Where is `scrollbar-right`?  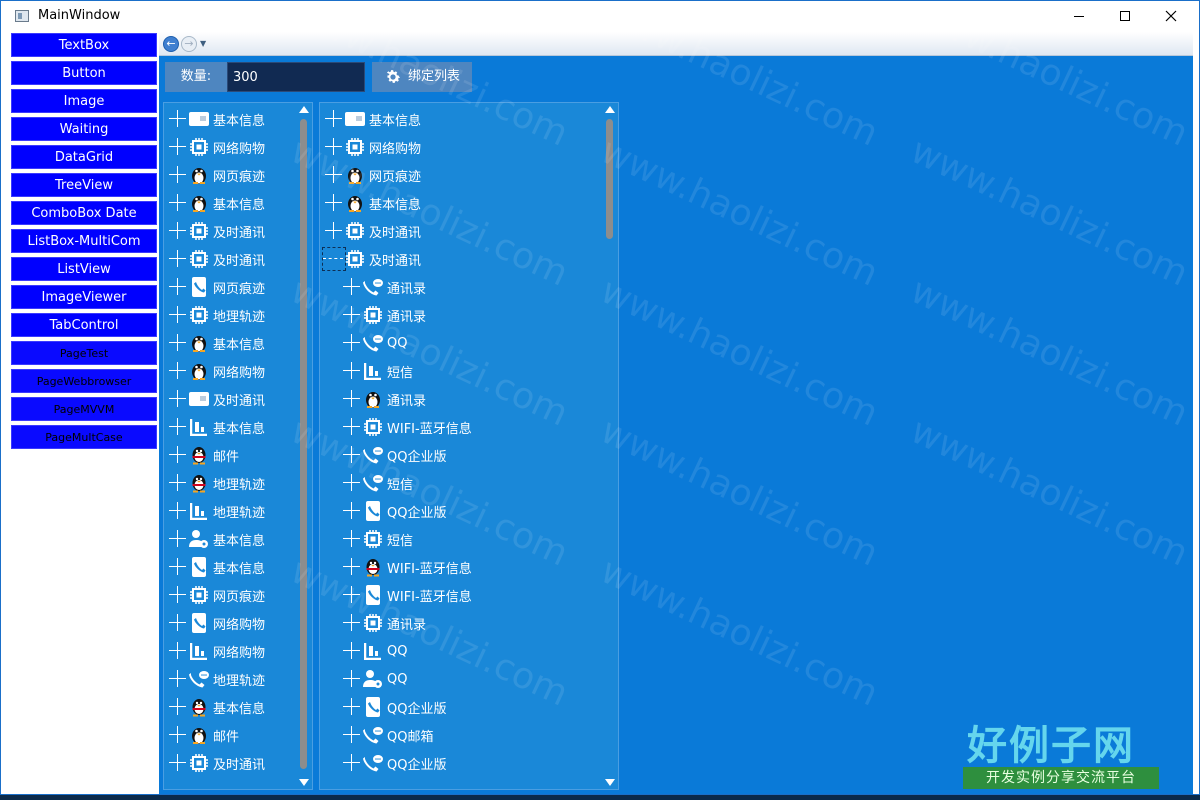 scrollbar-right is located at coordinates (610, 446).